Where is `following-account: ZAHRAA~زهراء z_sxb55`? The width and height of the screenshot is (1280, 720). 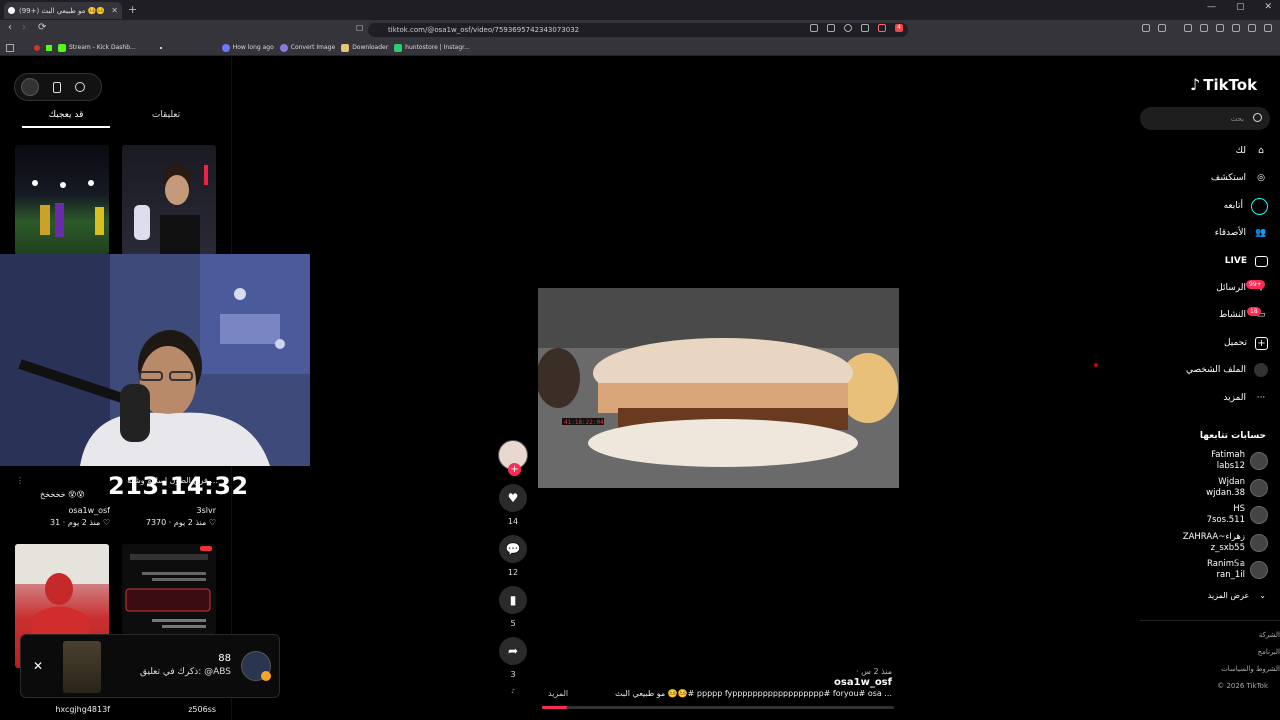 following-account: ZAHRAA~زهراء z_sxb55 is located at coordinates (1209, 543).